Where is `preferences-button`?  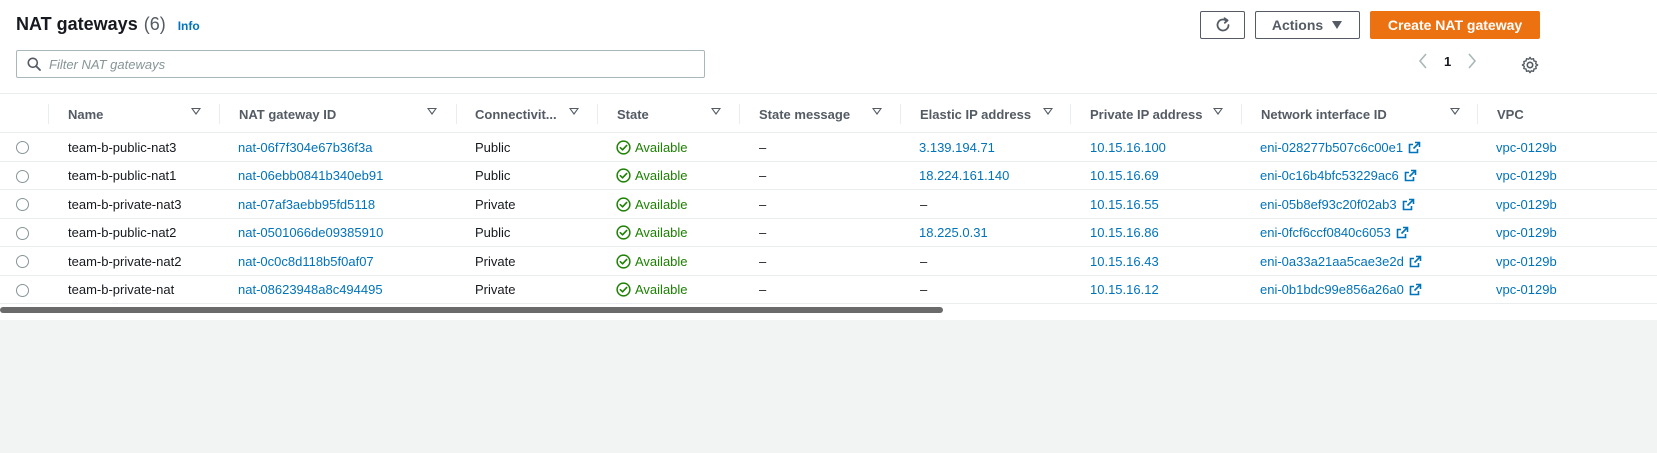
preferences-button is located at coordinates (1530, 65).